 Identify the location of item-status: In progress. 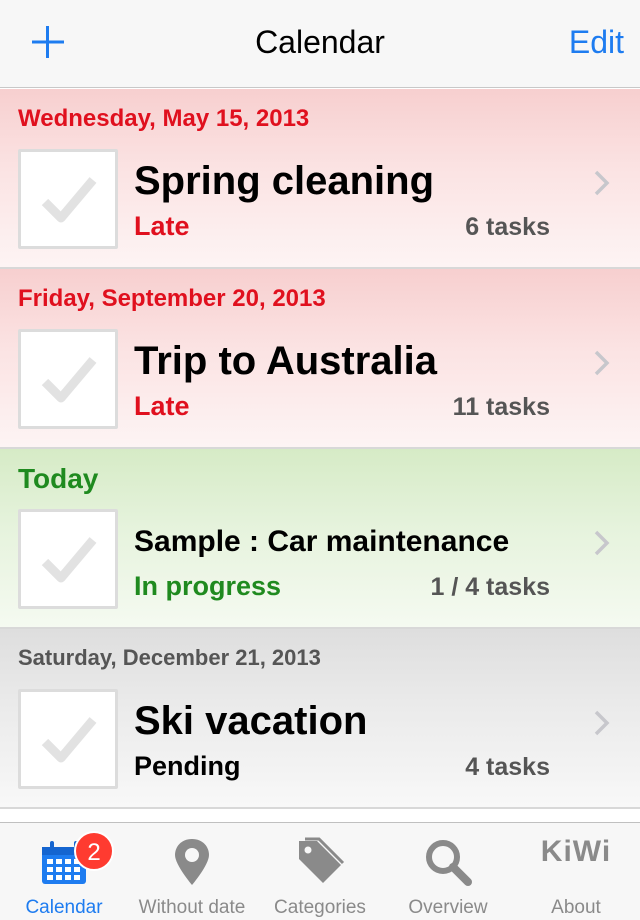
(208, 586).